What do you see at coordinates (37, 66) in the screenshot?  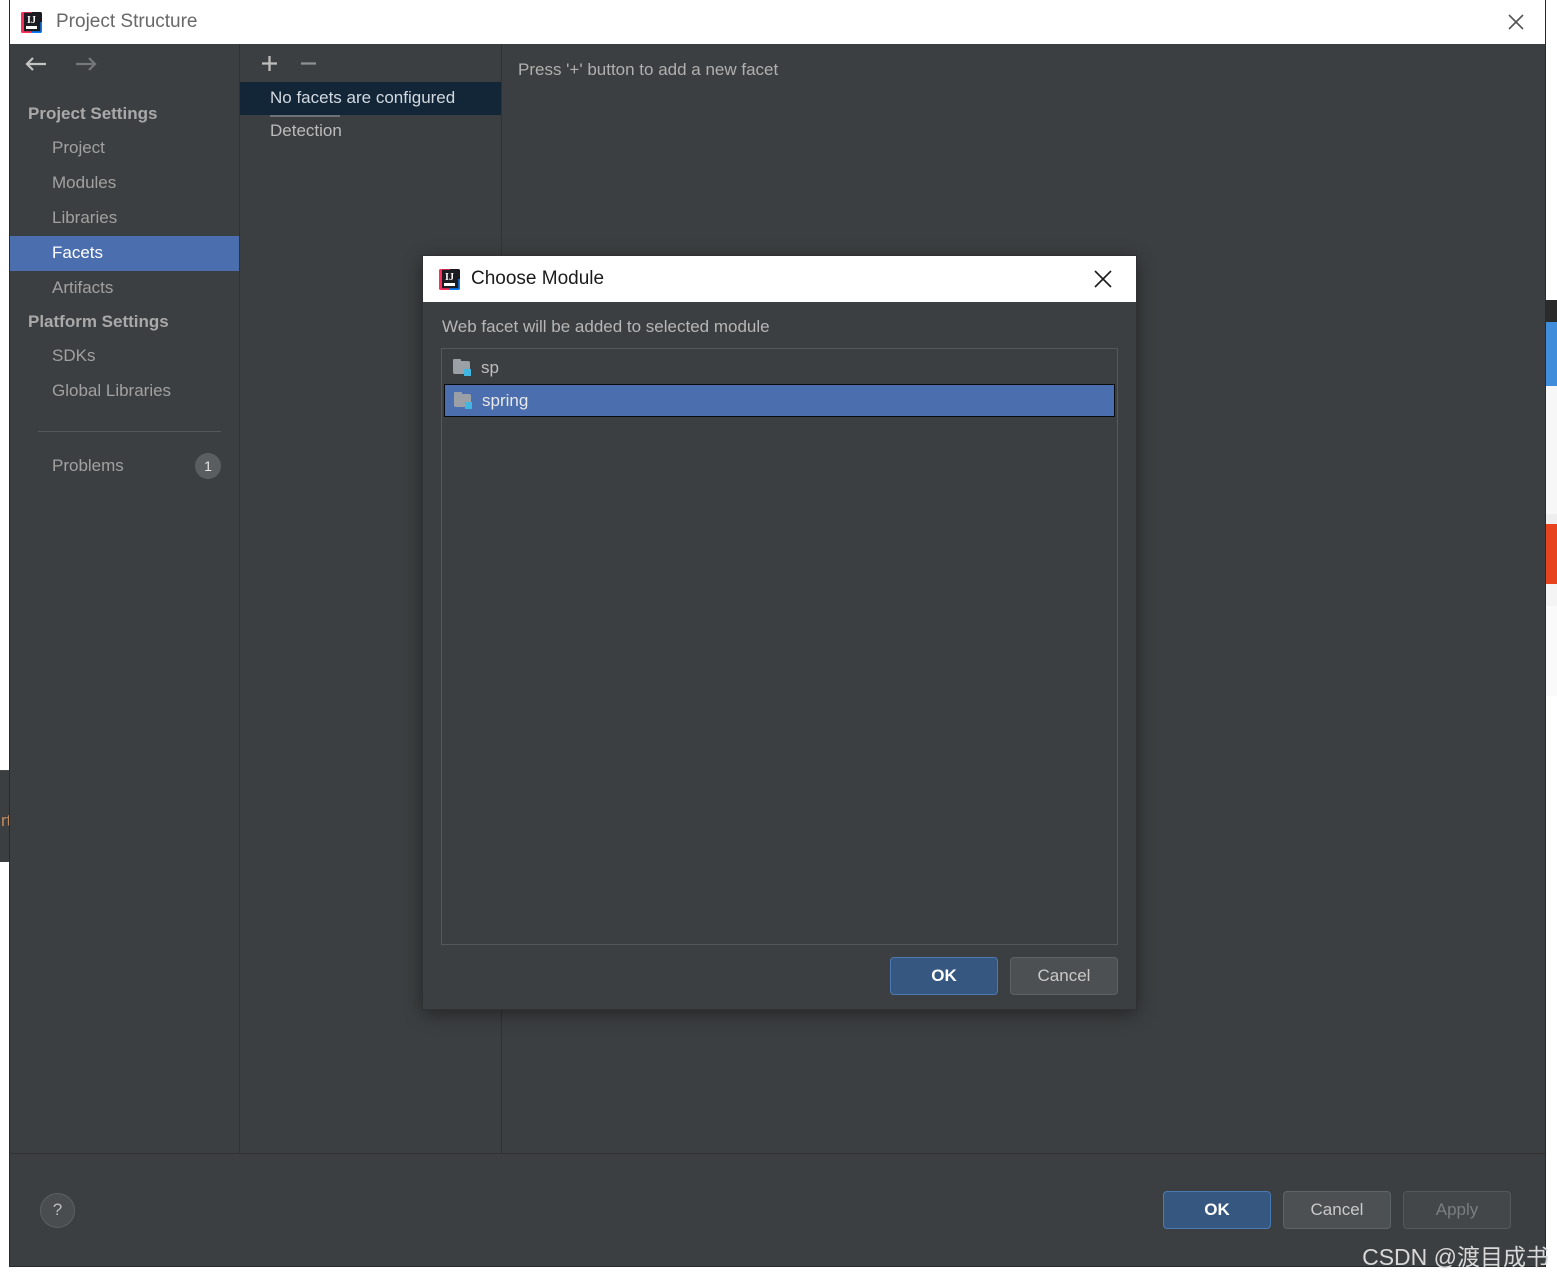 I see `arrow-left-icon` at bounding box center [37, 66].